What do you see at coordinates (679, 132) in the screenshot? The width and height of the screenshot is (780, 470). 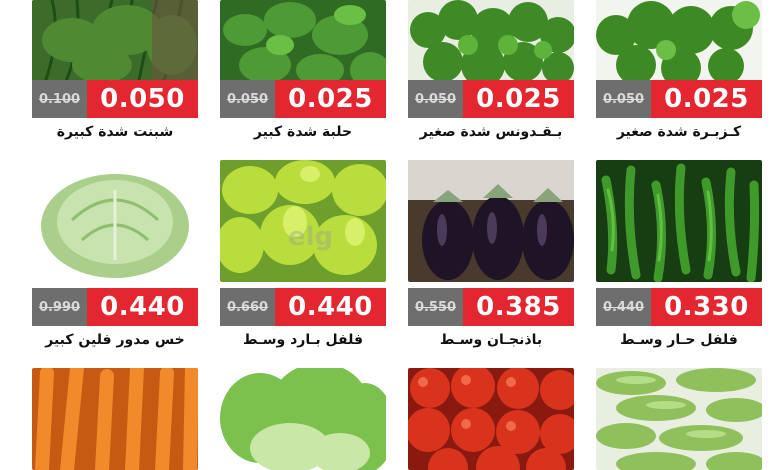 I see `product-name: كـزبـرة شدة صغير` at bounding box center [679, 132].